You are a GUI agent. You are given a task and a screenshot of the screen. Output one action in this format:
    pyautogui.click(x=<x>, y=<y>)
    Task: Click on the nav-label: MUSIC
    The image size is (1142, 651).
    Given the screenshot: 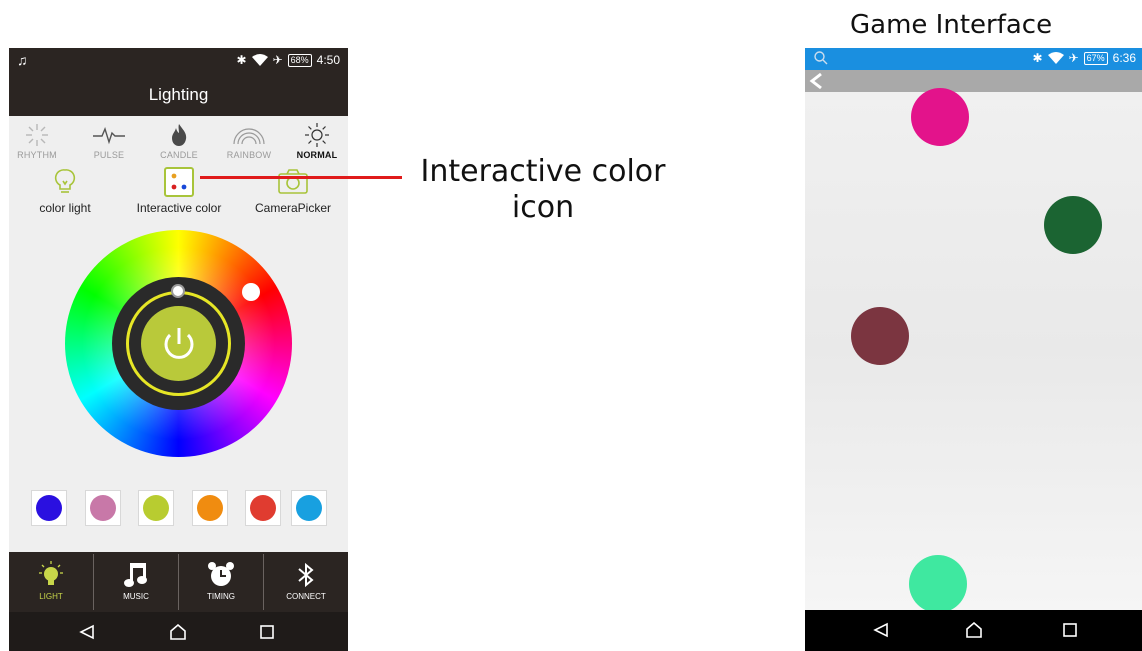 What is the action you would take?
    pyautogui.click(x=136, y=596)
    